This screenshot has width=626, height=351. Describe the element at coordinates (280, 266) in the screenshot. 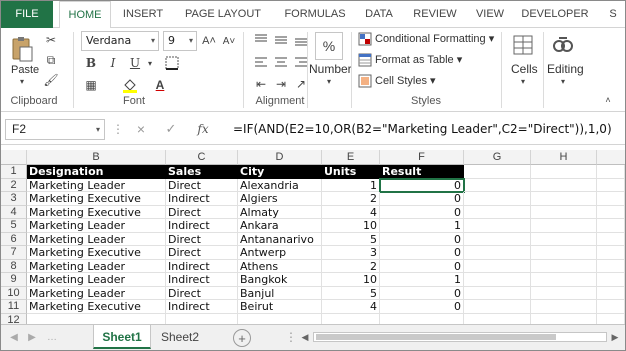

I see `table-cell: Athens` at that location.